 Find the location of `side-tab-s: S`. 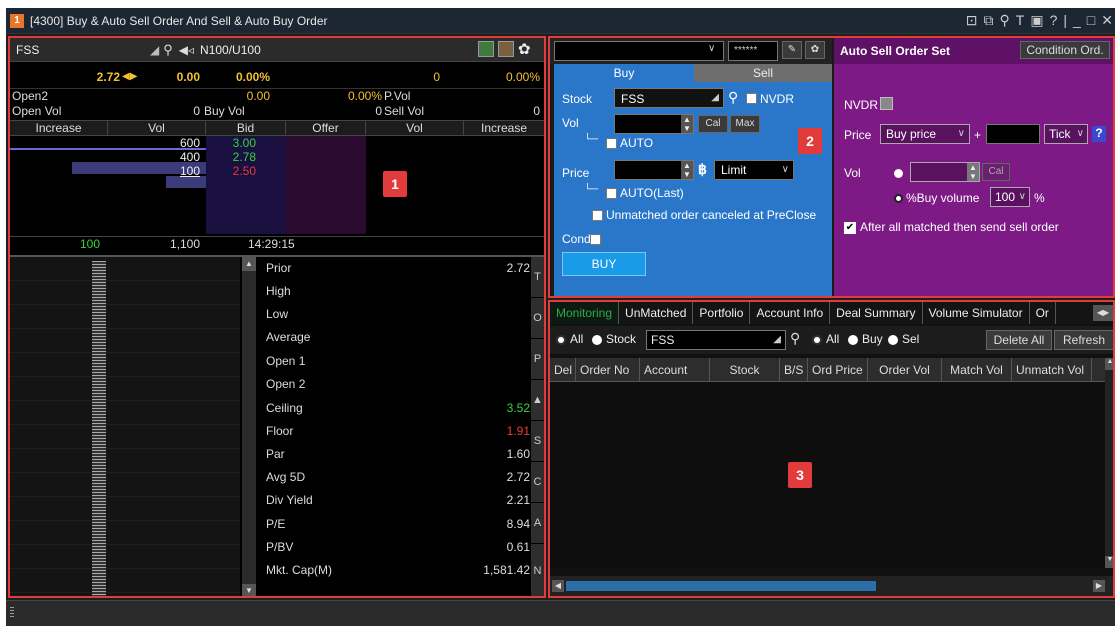

side-tab-s: S is located at coordinates (537, 441).